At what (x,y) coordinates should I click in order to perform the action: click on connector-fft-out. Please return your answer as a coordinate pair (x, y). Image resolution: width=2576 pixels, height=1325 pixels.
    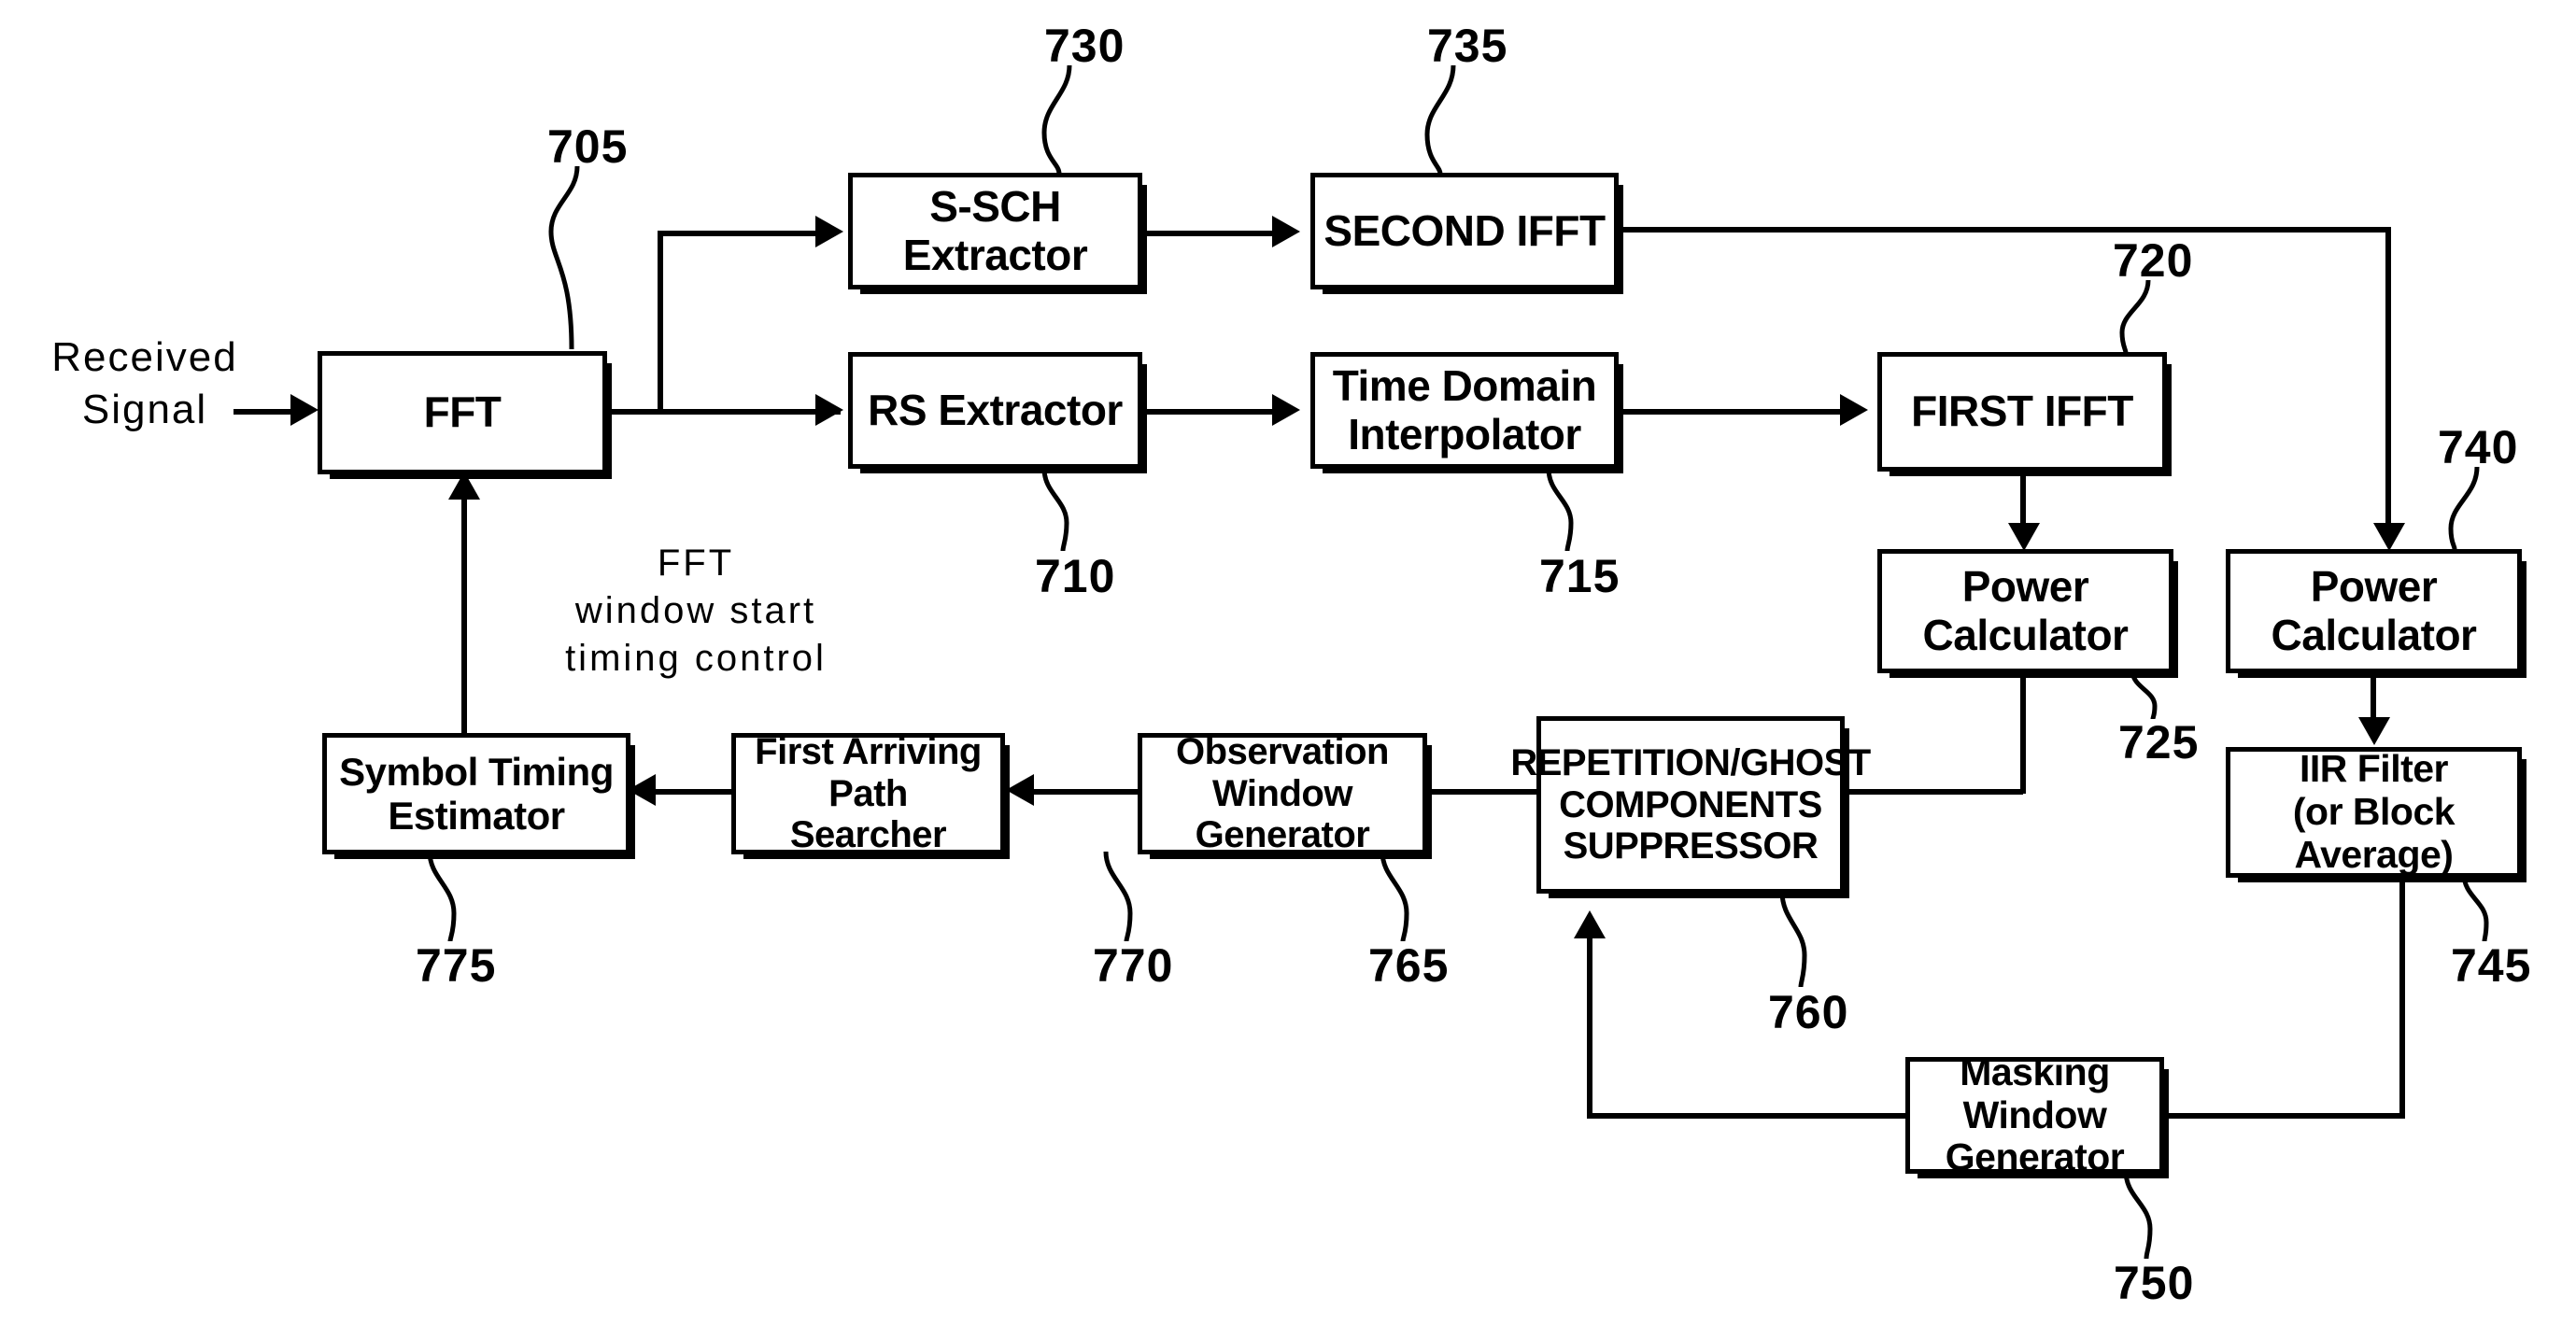
    Looking at the image, I should click on (724, 412).